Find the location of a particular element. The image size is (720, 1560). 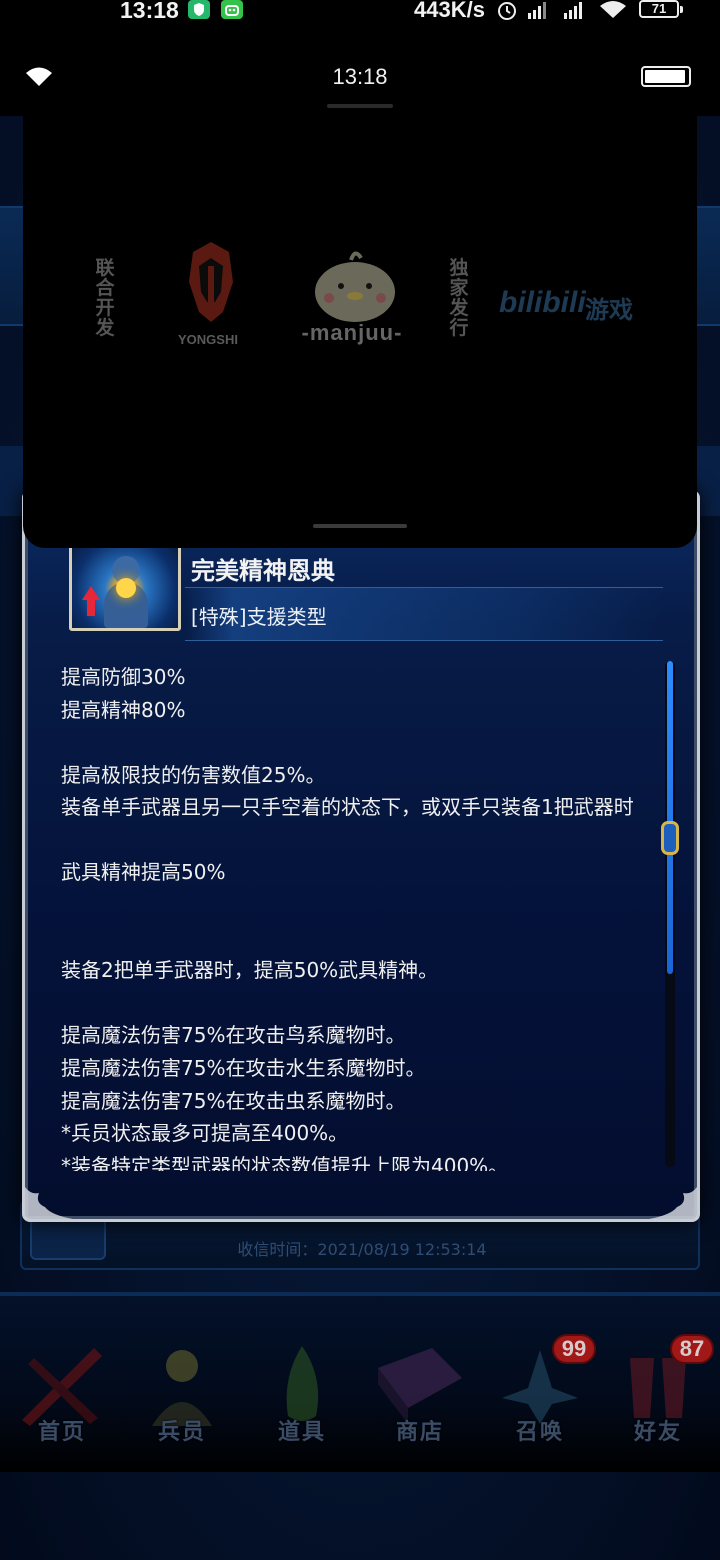

yongshi-label: YONGSHI is located at coordinates (208, 339).